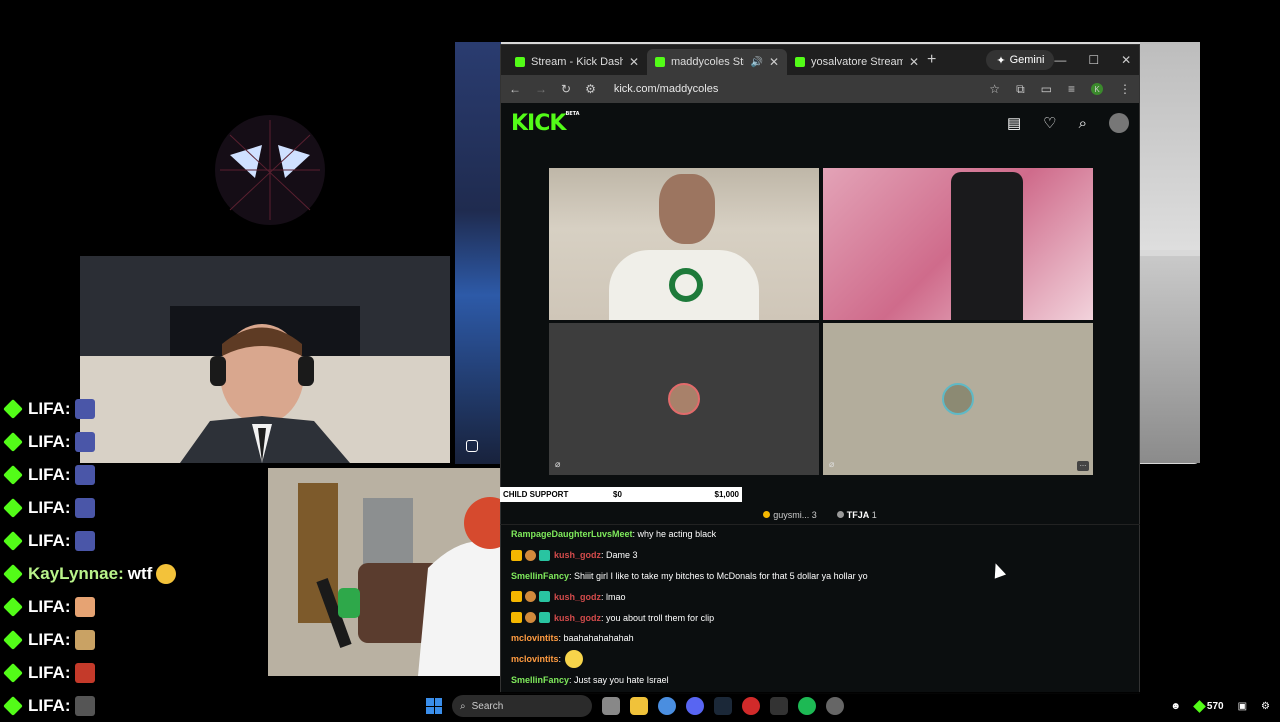  What do you see at coordinates (541, 89) in the screenshot?
I see `forward-icon: →` at bounding box center [541, 89].